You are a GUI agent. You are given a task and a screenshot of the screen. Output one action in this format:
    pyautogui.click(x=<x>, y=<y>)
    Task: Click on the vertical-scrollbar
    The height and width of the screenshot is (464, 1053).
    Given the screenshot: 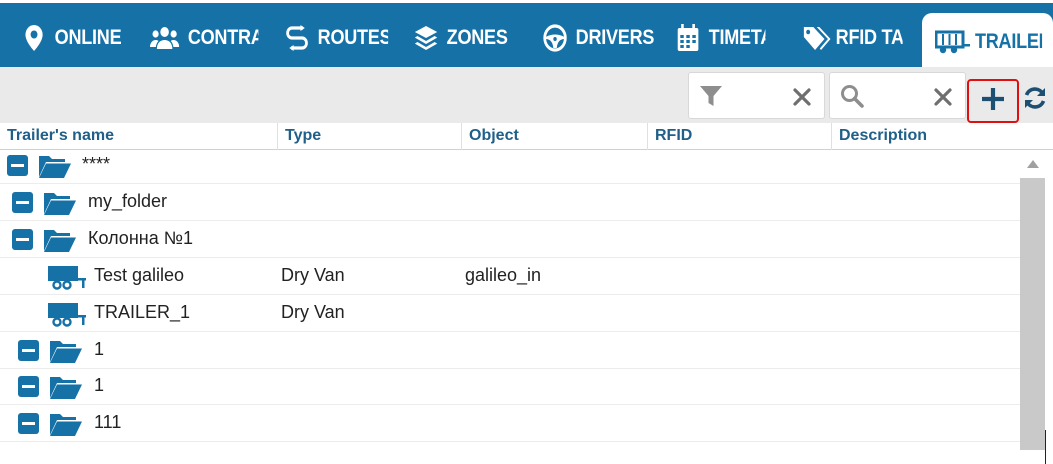 What is the action you would take?
    pyautogui.click(x=1032, y=314)
    